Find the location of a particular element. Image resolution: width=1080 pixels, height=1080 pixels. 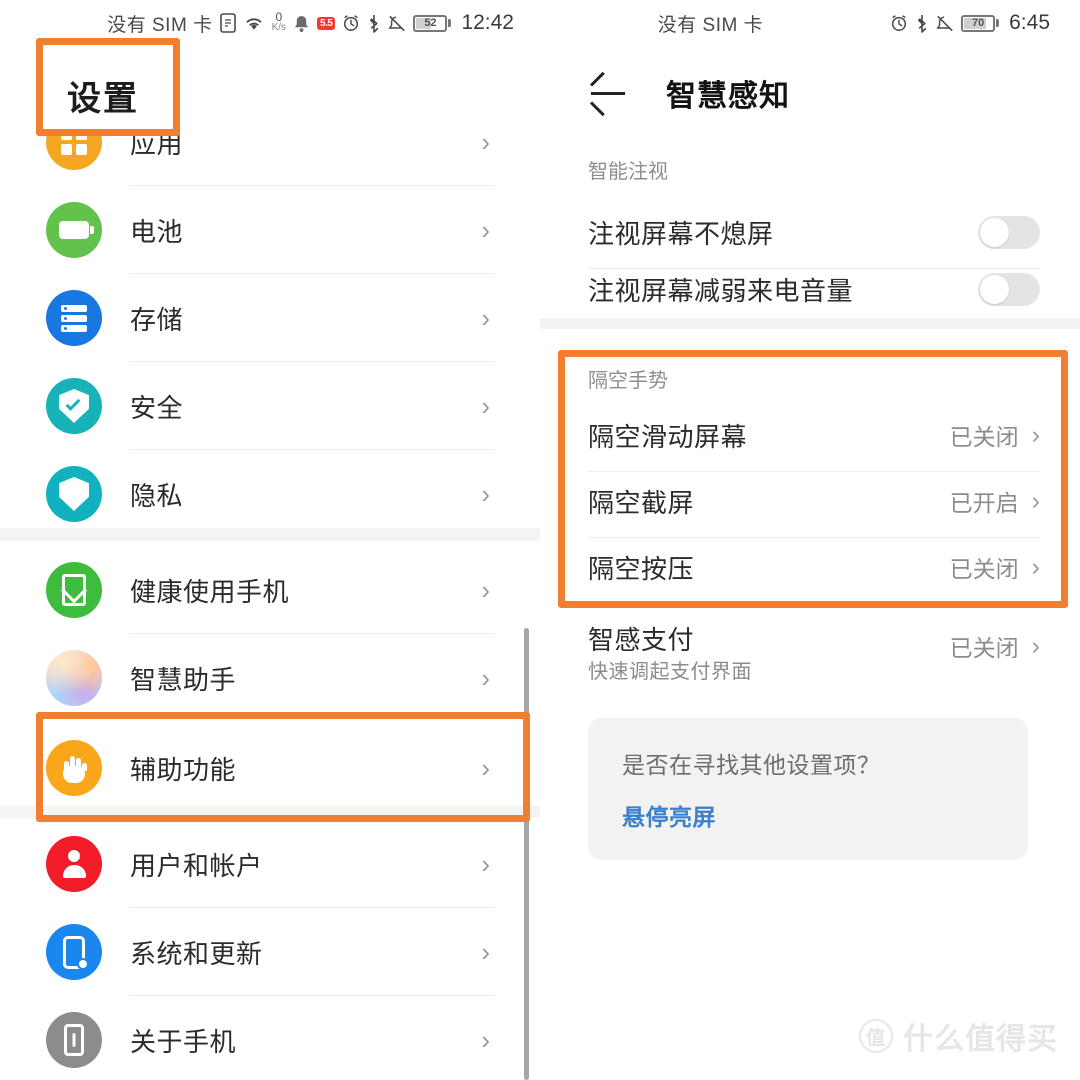

settings-row-security: 安全 › is located at coordinates (270, 406).